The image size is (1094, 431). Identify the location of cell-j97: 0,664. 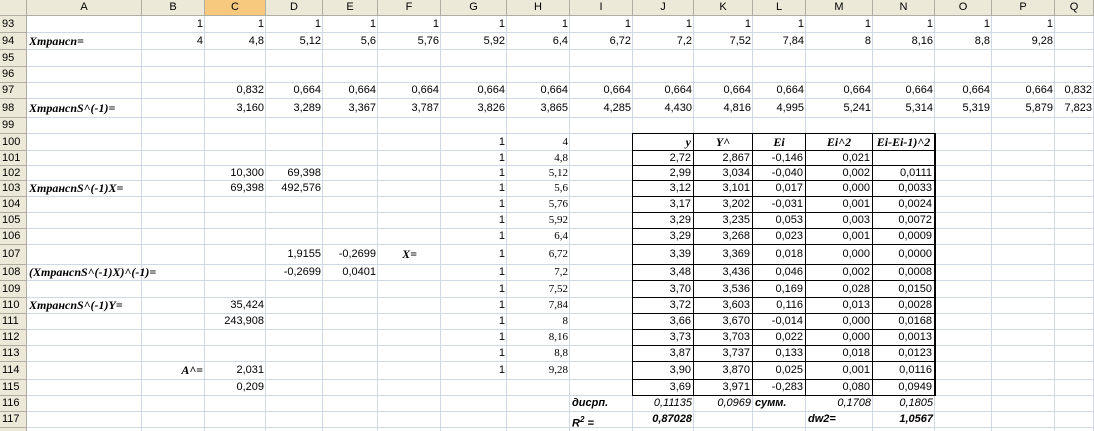
(663, 91).